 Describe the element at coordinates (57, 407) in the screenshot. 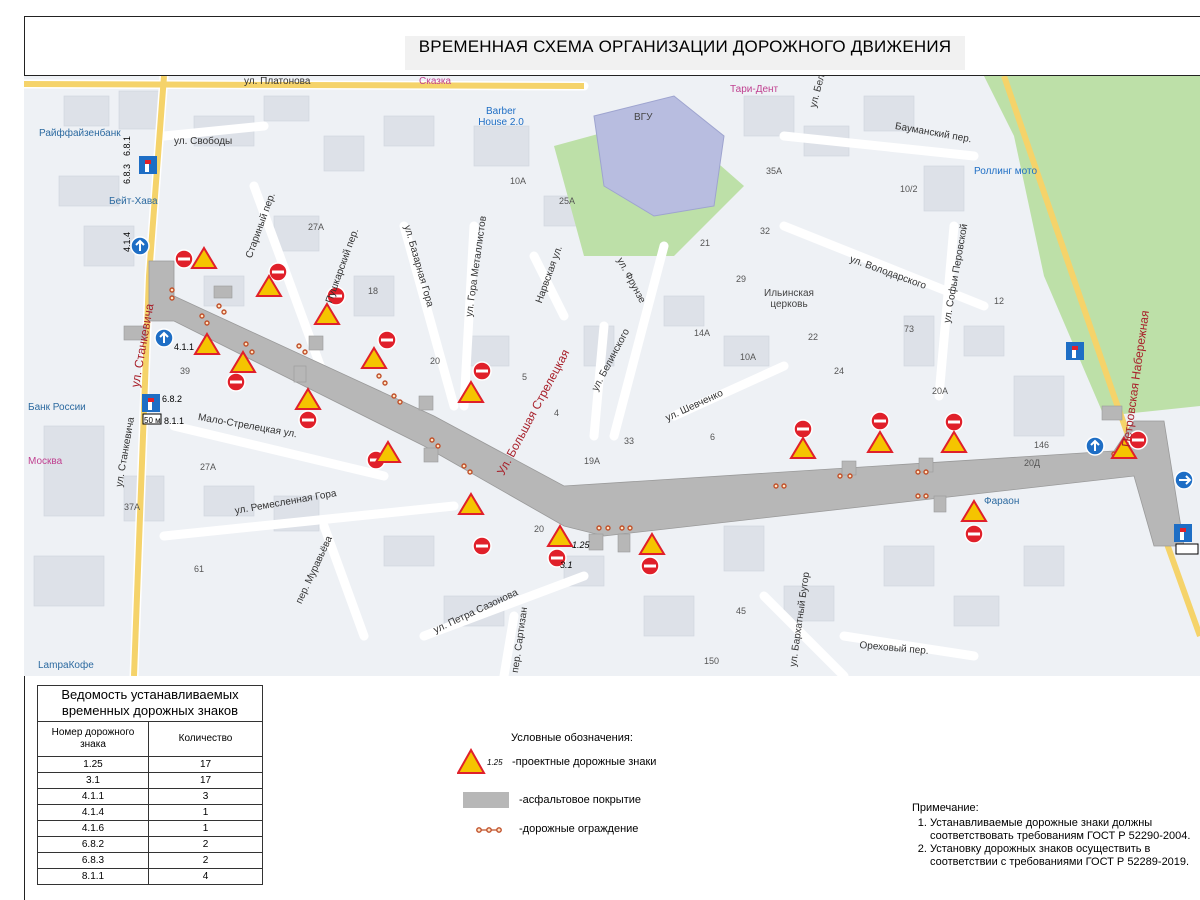

I see `poi-bank-rossii: Банк России` at that location.